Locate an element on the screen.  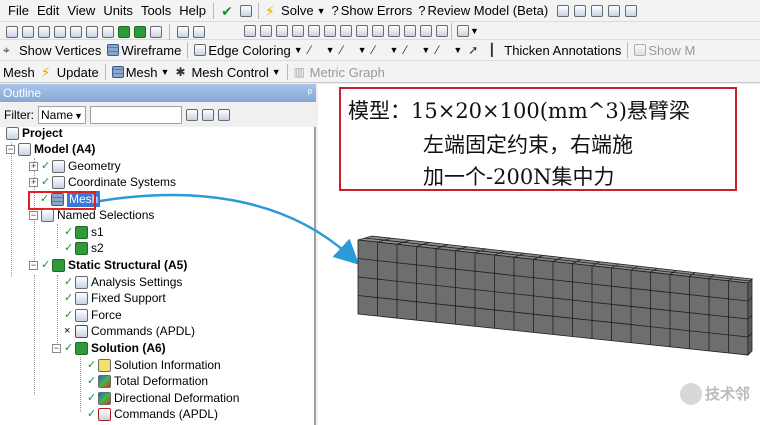
meshed-beam is located at coordinates (555, 295).